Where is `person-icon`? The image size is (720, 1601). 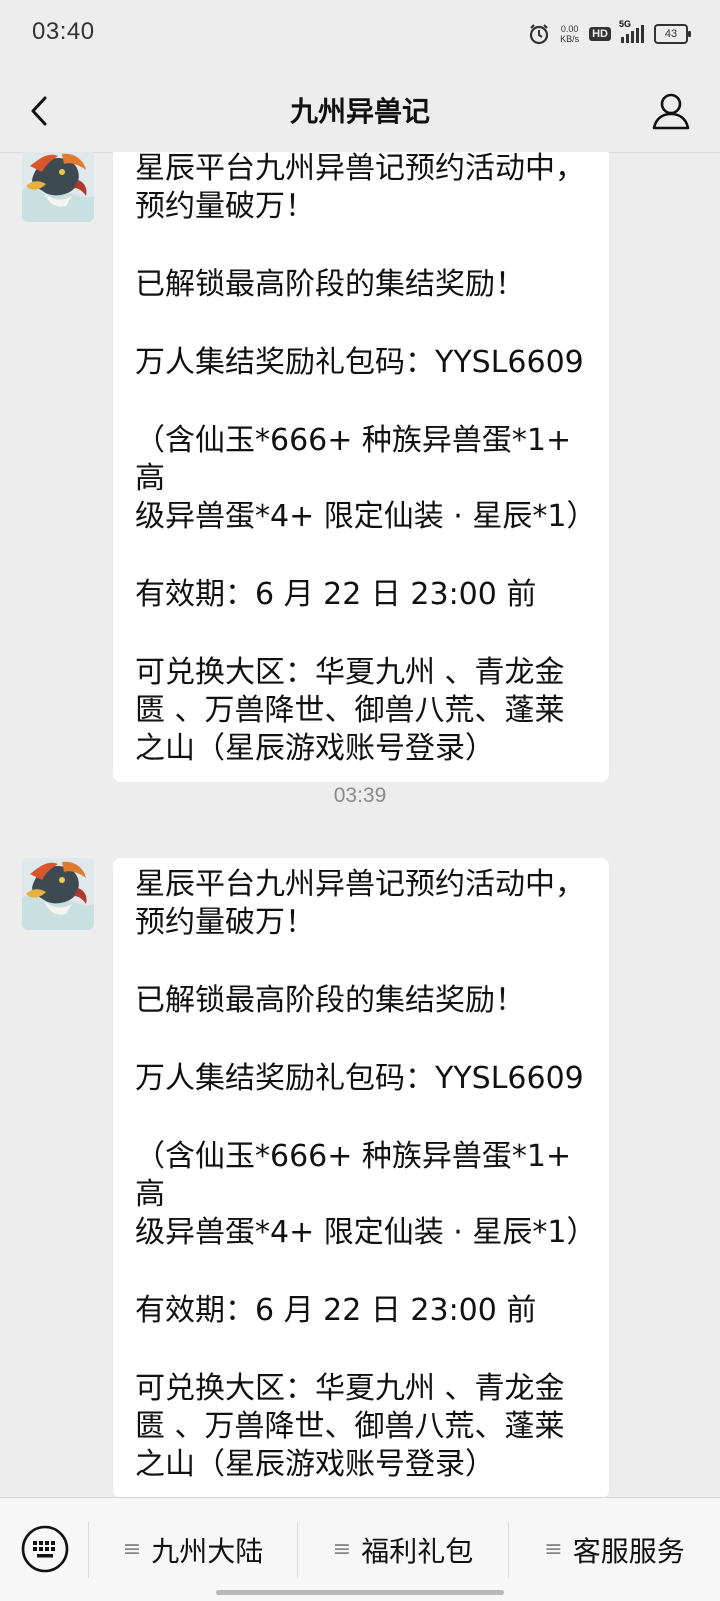 person-icon is located at coordinates (671, 111).